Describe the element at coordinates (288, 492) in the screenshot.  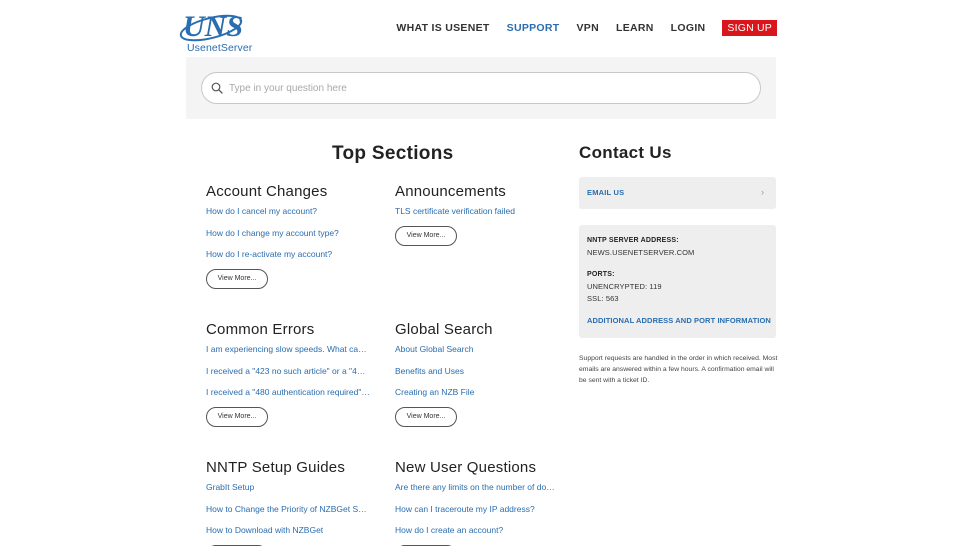
I see `article-link: GrabIt Setup` at that location.